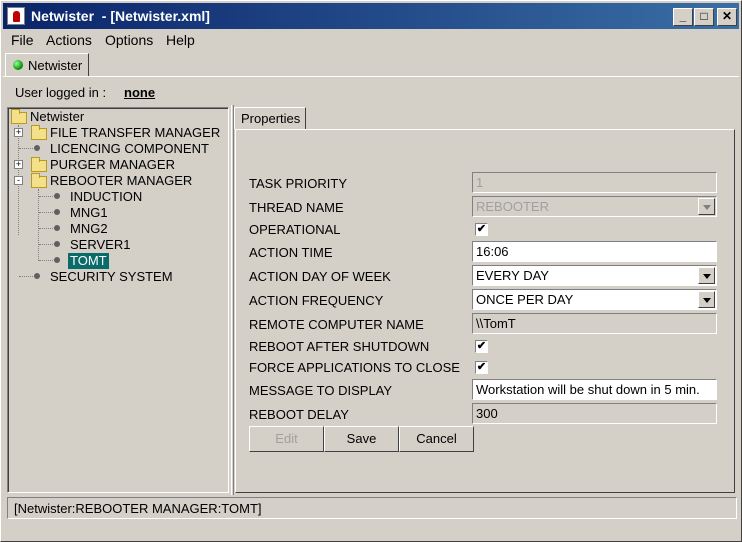  What do you see at coordinates (339, 346) in the screenshot?
I see `reboot-after-shutdown-label: REBOOT AFTER SHUTDOWN` at bounding box center [339, 346].